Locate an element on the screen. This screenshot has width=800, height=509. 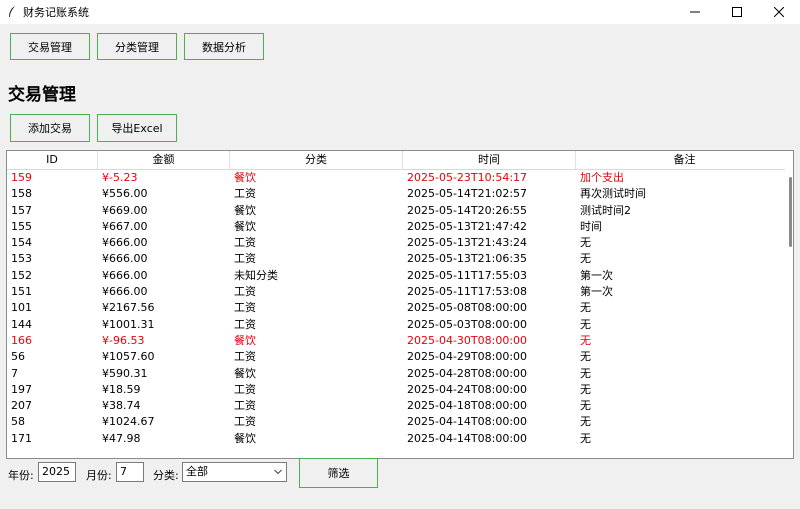
cell-time: 2025-04-30T08:00:00 is located at coordinates (467, 340).